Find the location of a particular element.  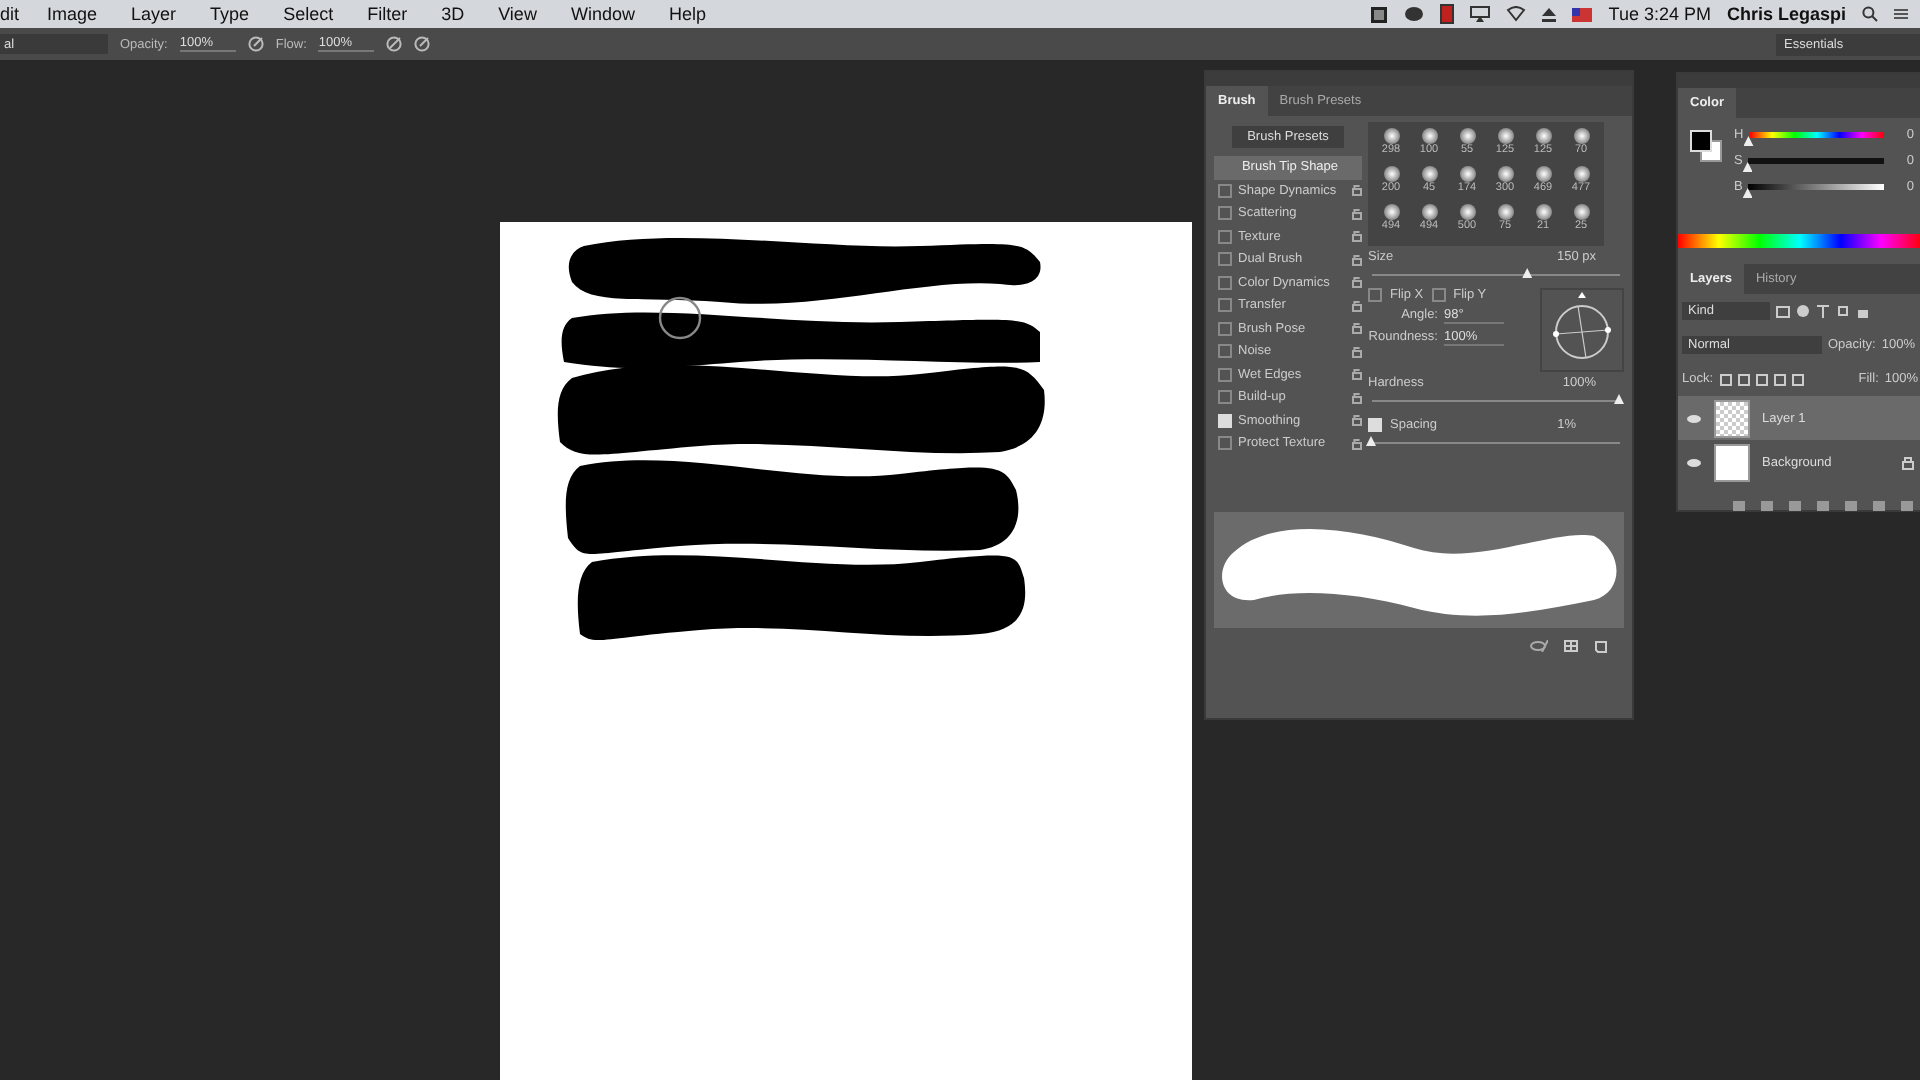

color-spectrum is located at coordinates (1799, 241).